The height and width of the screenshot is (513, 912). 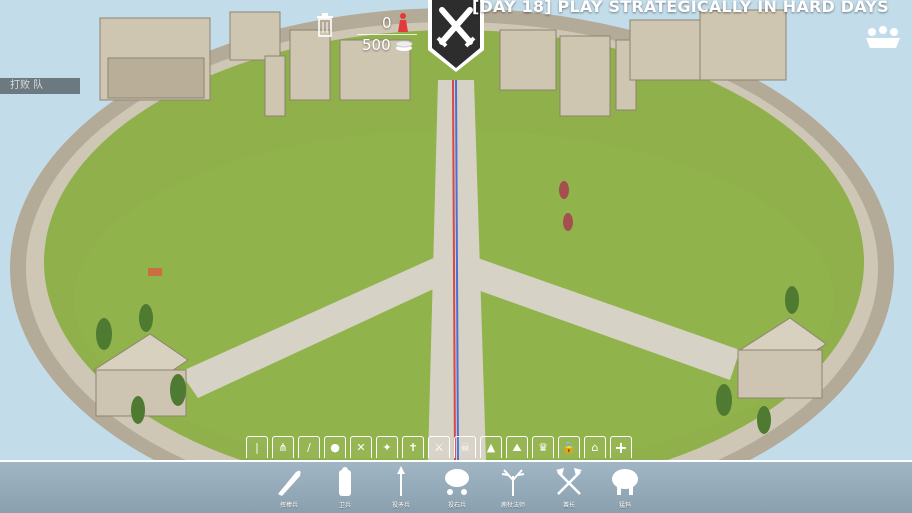 What do you see at coordinates (680, 8) in the screenshot?
I see `level-title: [DAY 18] PLAY STRATEGICALLY IN HARD DAYS` at bounding box center [680, 8].